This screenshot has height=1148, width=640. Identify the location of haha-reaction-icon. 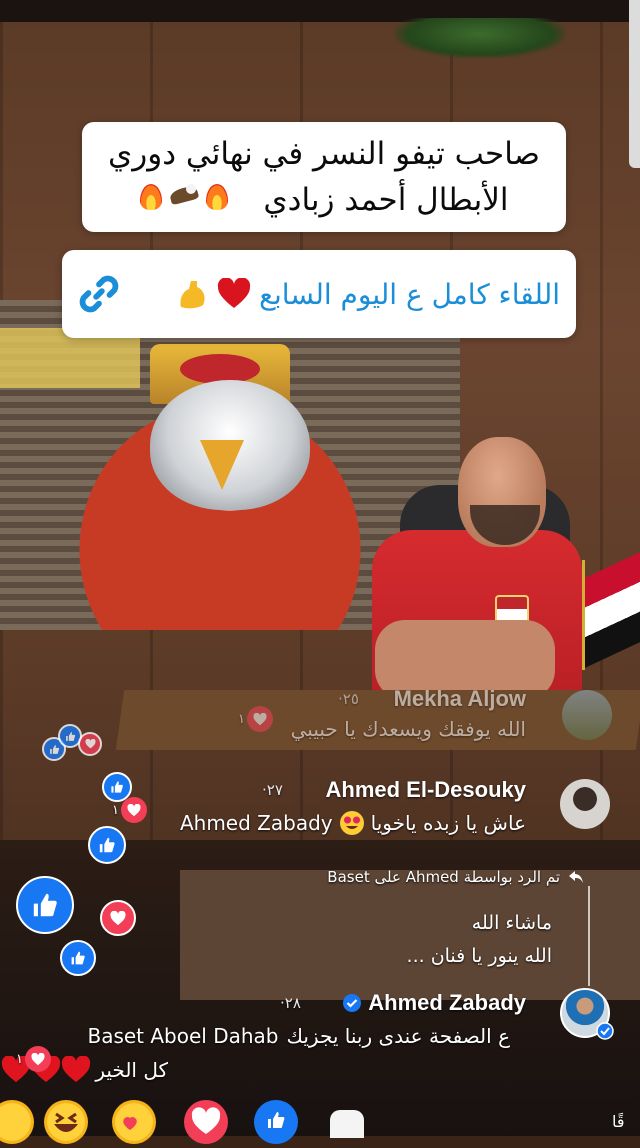
(66, 1122).